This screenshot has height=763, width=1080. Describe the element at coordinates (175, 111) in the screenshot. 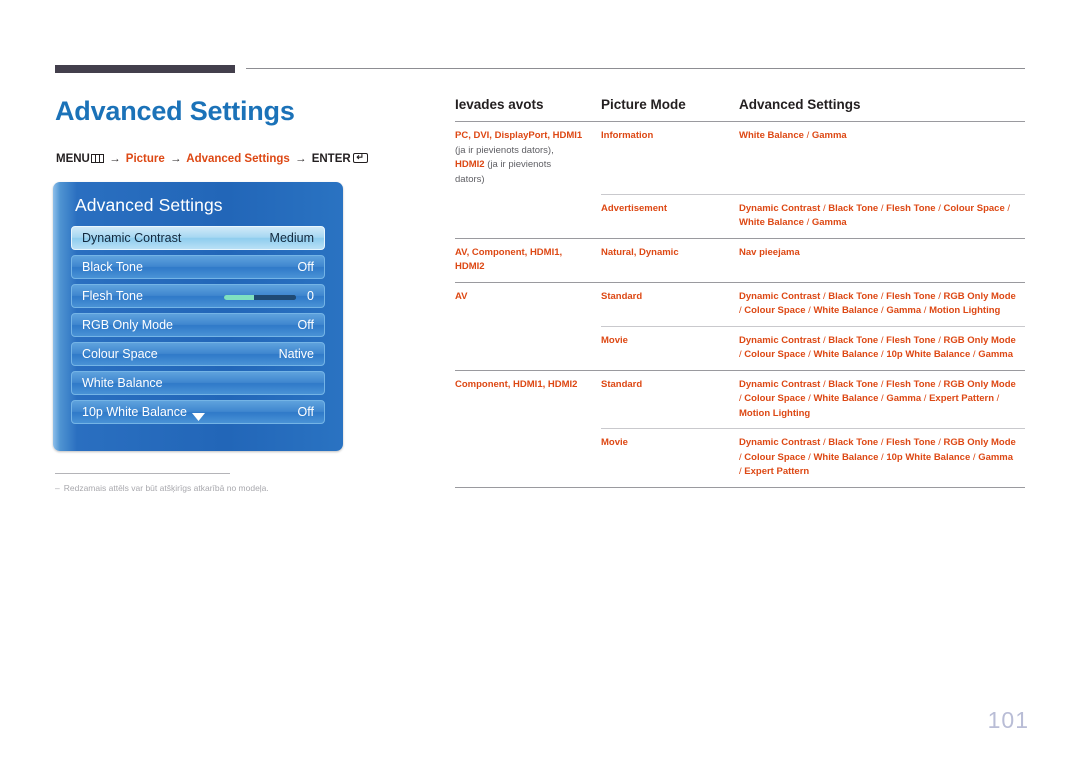

I see `page-title: Advanced Settings` at that location.